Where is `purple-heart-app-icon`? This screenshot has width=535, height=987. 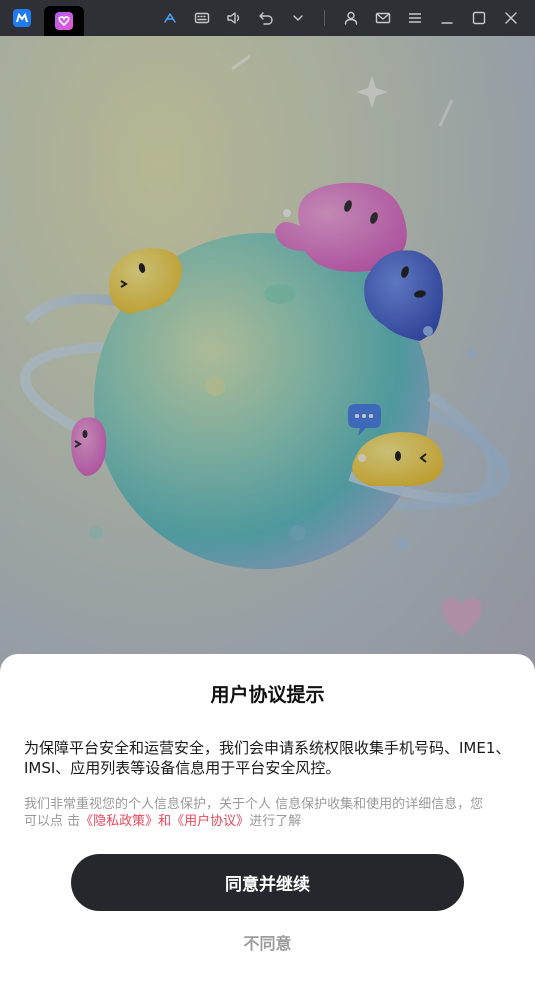 purple-heart-app-icon is located at coordinates (64, 21).